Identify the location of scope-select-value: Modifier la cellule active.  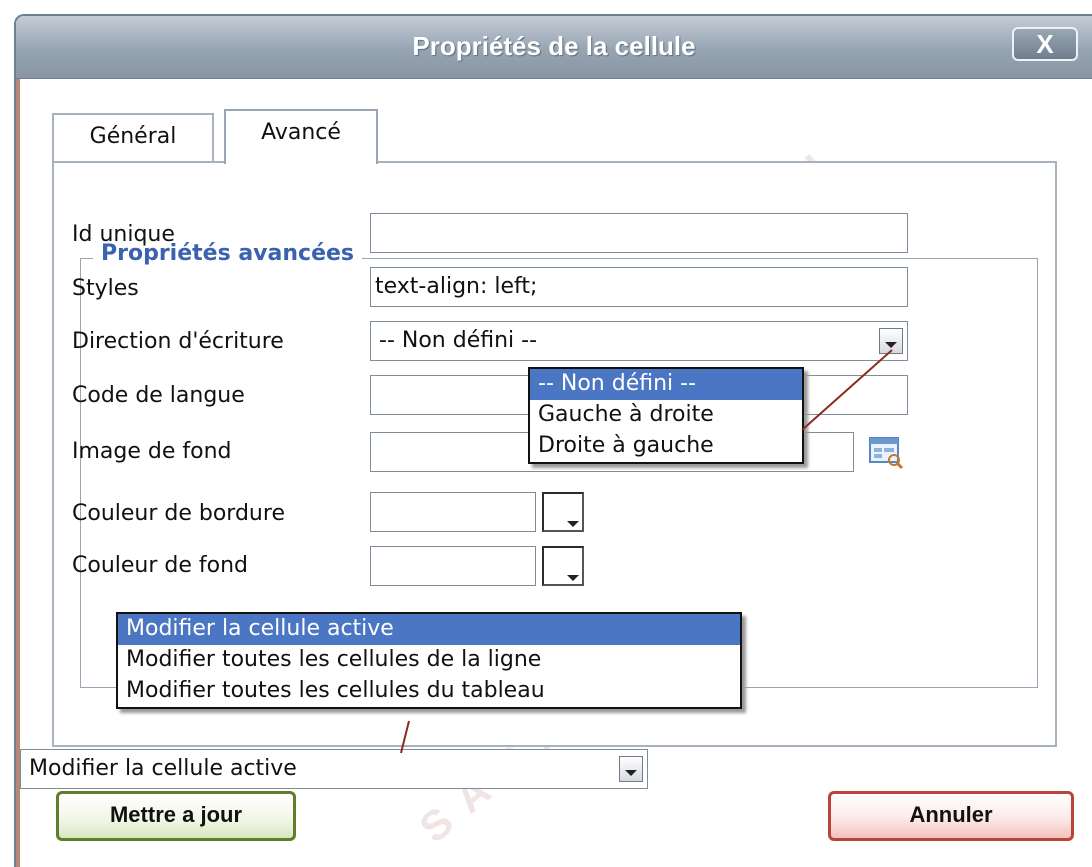
(163, 768).